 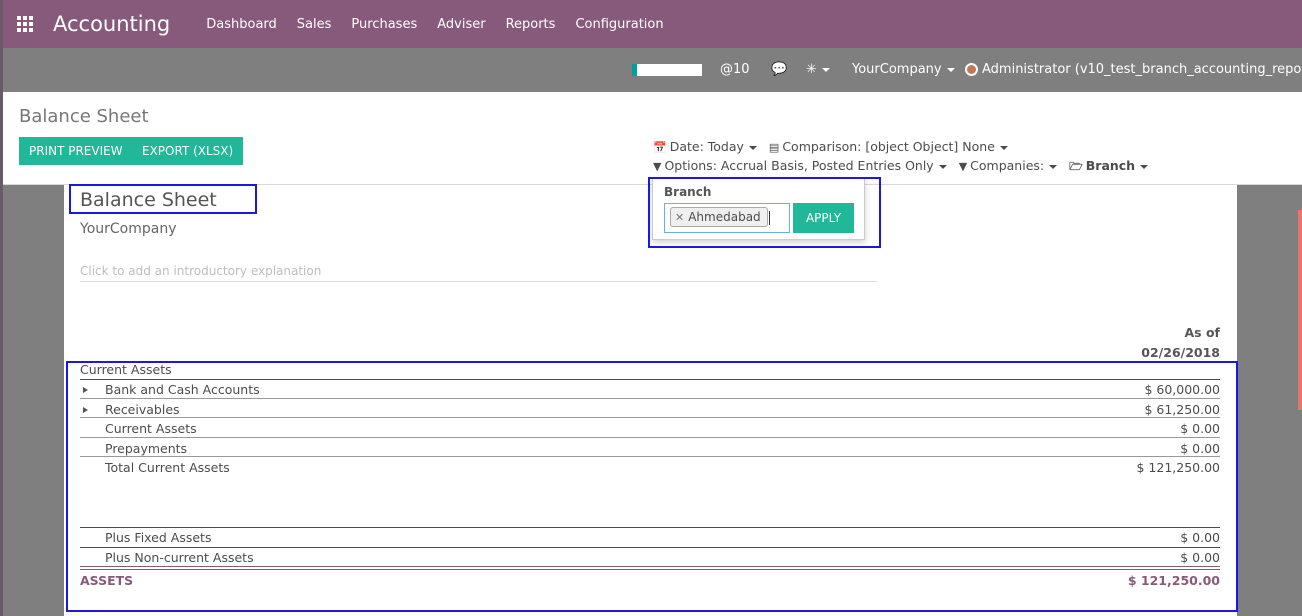 I want to click on apps-menu-icon, so click(x=26, y=24).